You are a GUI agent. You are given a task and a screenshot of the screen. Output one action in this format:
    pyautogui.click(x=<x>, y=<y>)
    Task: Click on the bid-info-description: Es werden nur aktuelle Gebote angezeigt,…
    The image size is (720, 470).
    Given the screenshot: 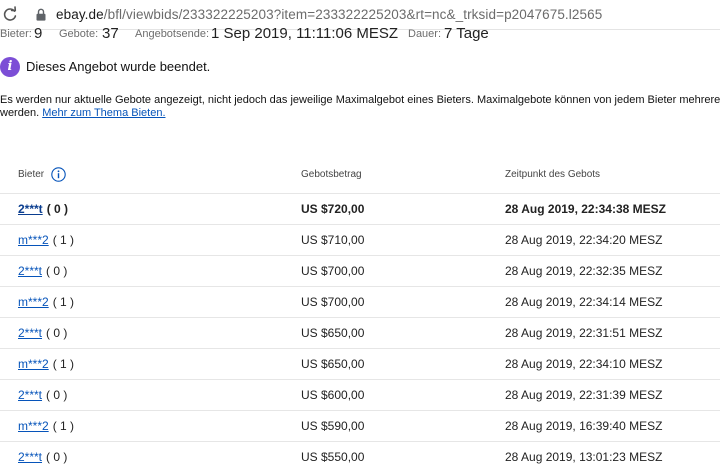 What is the action you would take?
    pyautogui.click(x=360, y=107)
    